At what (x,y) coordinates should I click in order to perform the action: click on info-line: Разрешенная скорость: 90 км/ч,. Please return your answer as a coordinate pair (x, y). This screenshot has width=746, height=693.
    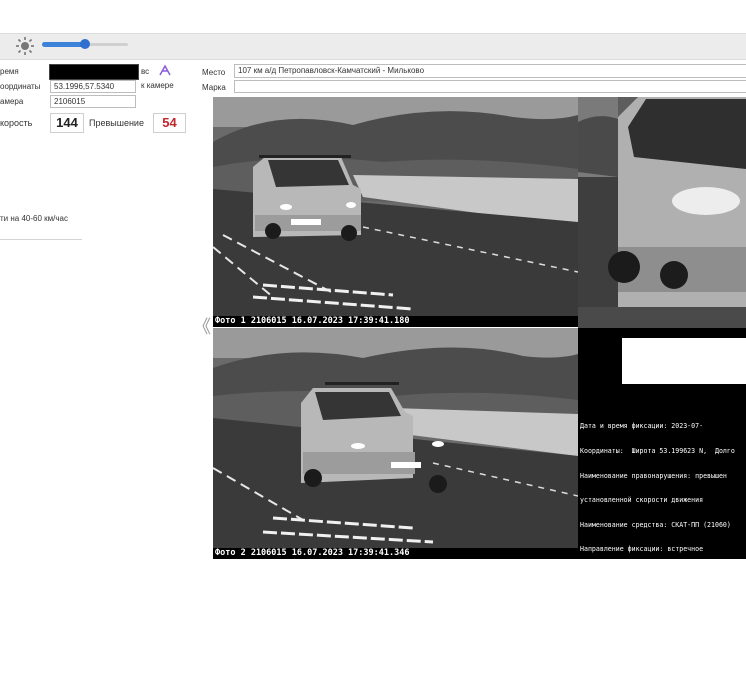
    Looking at the image, I should click on (640, 598).